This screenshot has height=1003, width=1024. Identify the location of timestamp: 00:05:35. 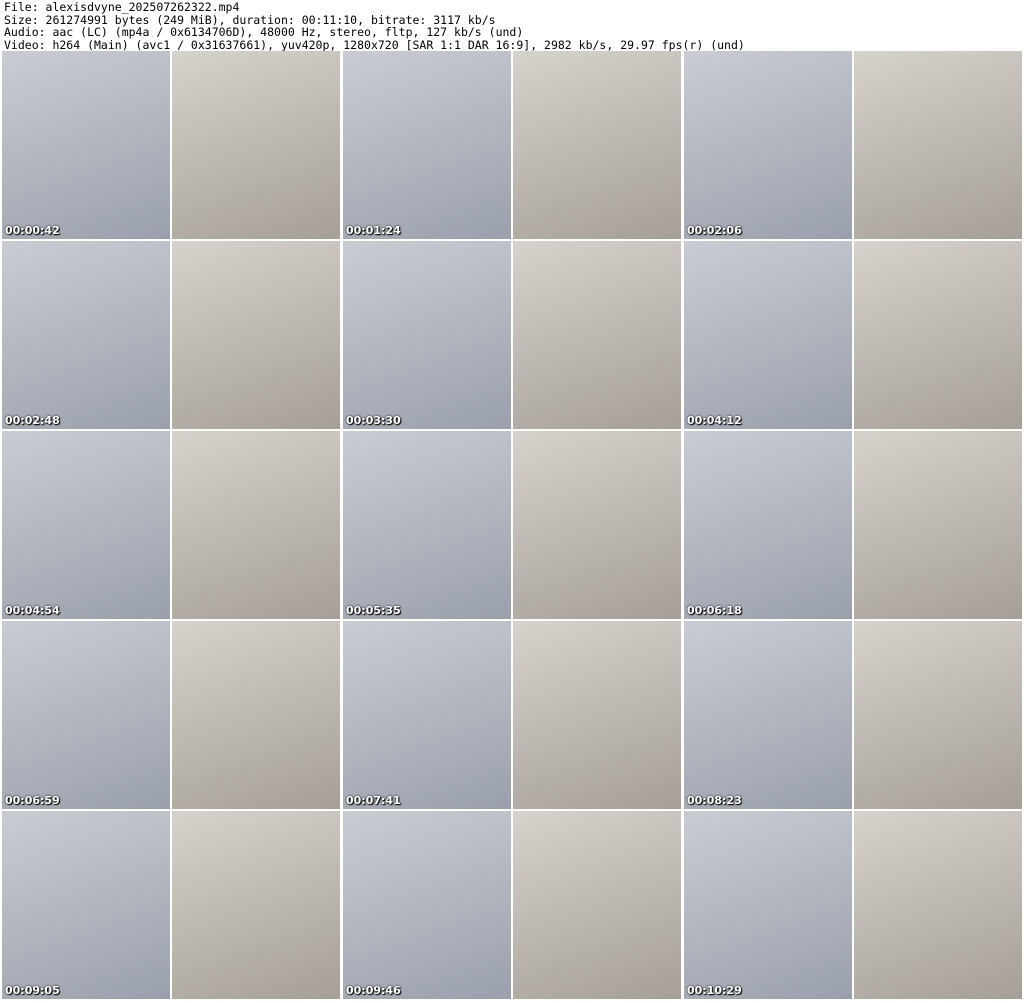
(373, 610).